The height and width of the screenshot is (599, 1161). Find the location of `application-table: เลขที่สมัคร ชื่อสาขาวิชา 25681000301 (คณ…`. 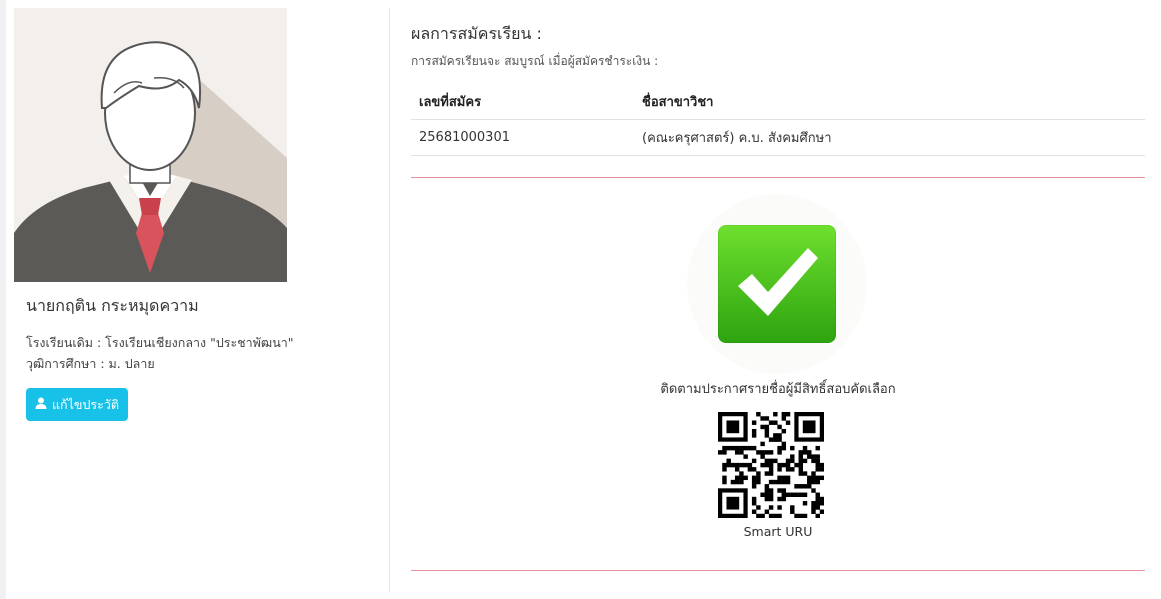

application-table: เลขที่สมัคร ชื่อสาขาวิชา 25681000301 (คณ… is located at coordinates (778, 120).